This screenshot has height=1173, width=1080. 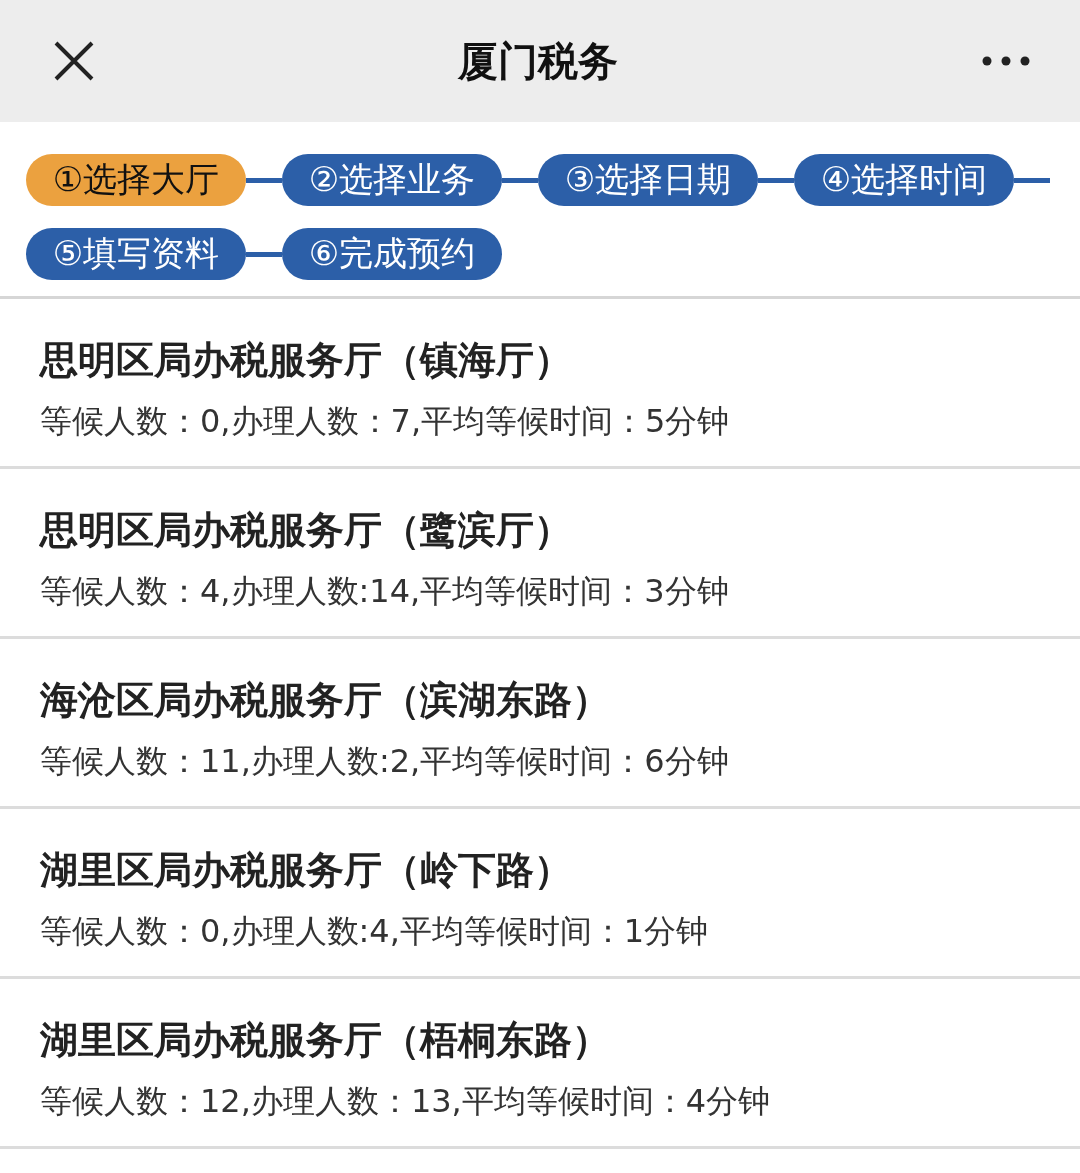 What do you see at coordinates (74, 61) in the screenshot?
I see `close-icon` at bounding box center [74, 61].